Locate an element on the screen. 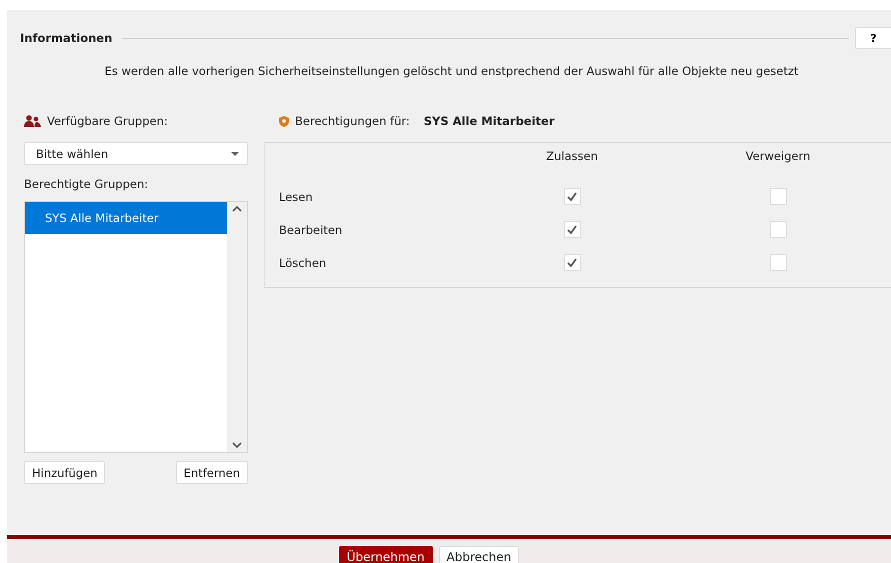 Image resolution: width=891 pixels, height=563 pixels. add-button: Hinzufügen is located at coordinates (65, 472).